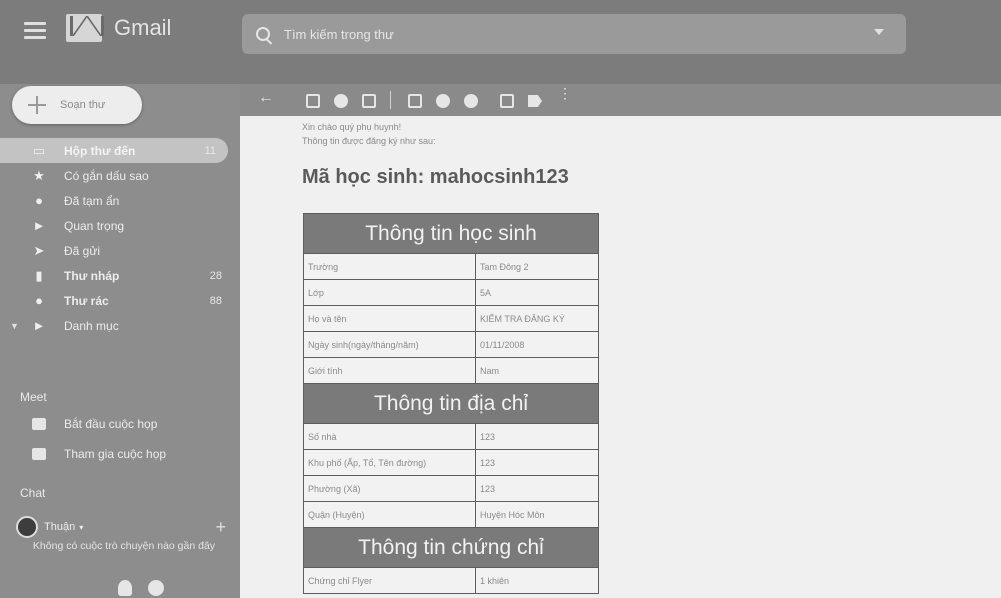 This screenshot has width=1001, height=598. I want to click on spam-count: 88, so click(215, 300).